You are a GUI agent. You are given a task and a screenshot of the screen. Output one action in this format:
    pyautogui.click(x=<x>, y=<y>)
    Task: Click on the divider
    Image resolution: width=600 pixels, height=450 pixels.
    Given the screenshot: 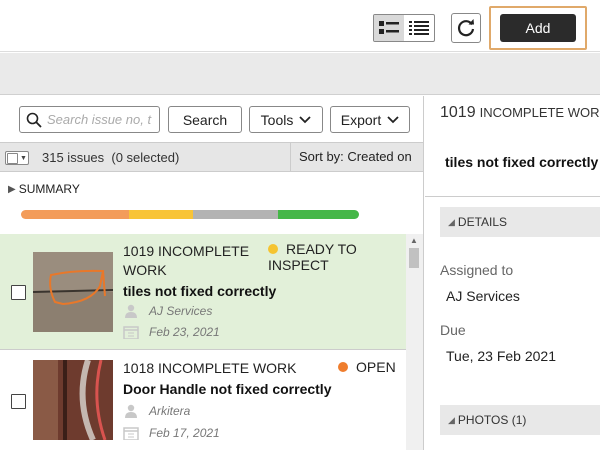 What is the action you would take?
    pyautogui.click(x=512, y=196)
    